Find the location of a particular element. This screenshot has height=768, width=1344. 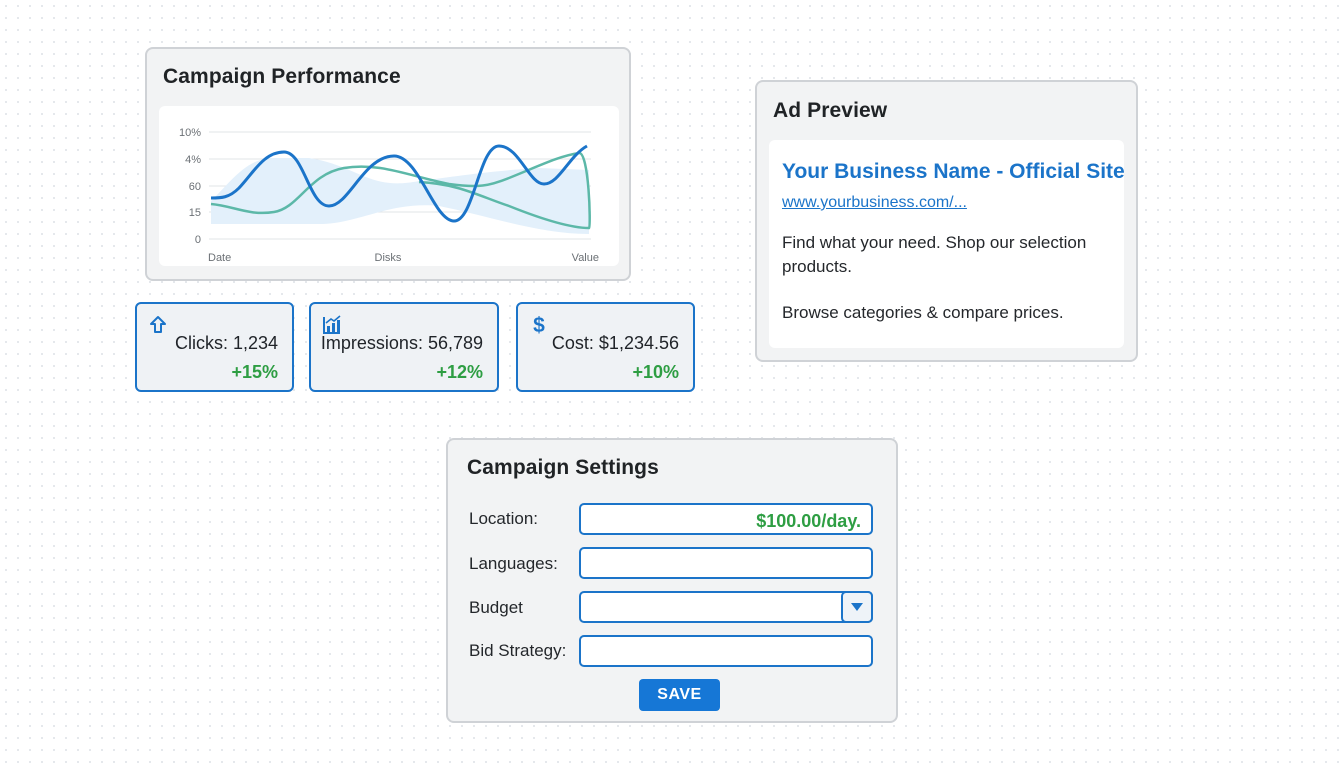

x-label: Value is located at coordinates (585, 258).